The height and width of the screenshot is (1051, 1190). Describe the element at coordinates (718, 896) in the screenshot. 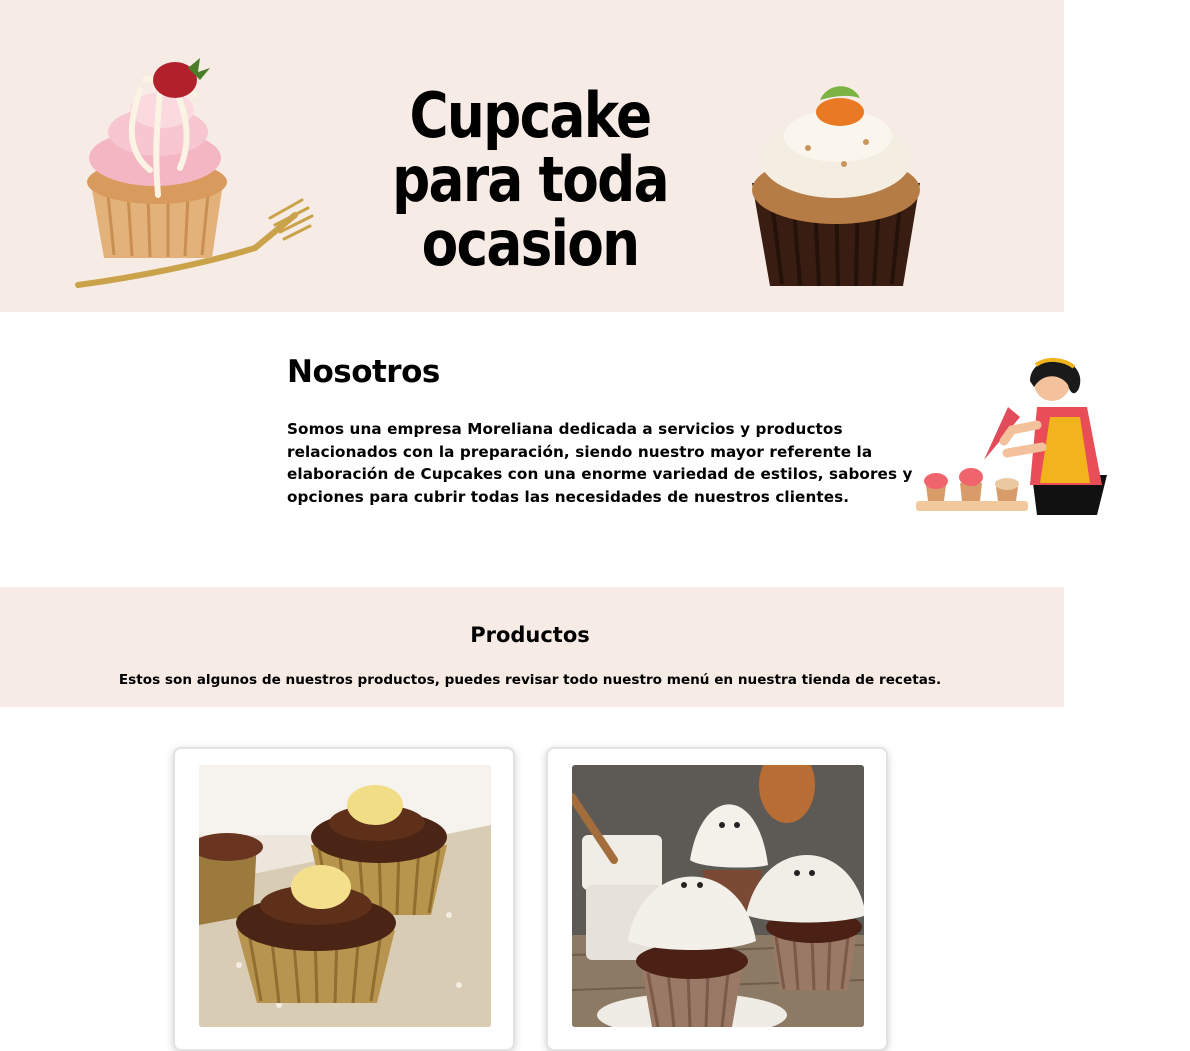

I see `ghost-cupcake-image` at that location.